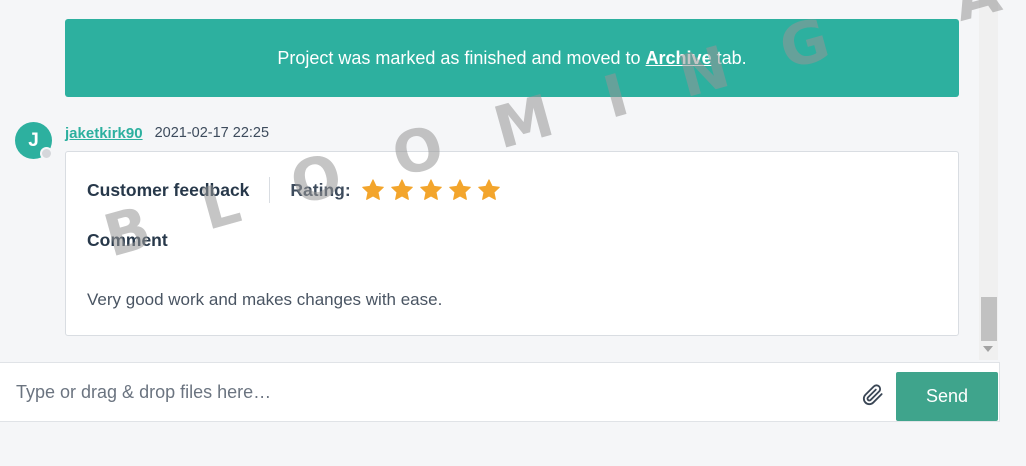  I want to click on message-composer: Send, so click(500, 392).